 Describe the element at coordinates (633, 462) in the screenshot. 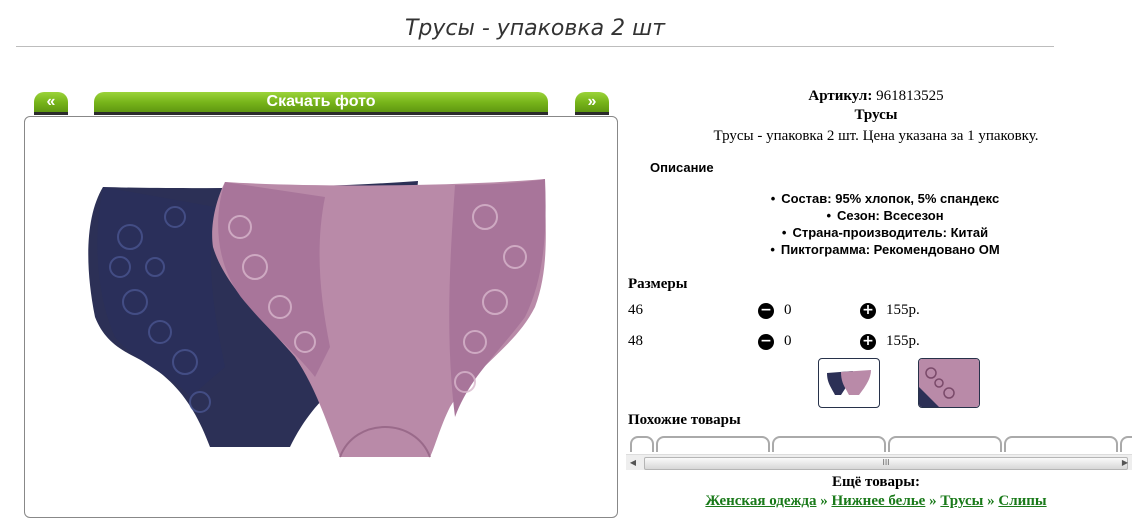

I see `scroll-left-icon: ◀` at that location.